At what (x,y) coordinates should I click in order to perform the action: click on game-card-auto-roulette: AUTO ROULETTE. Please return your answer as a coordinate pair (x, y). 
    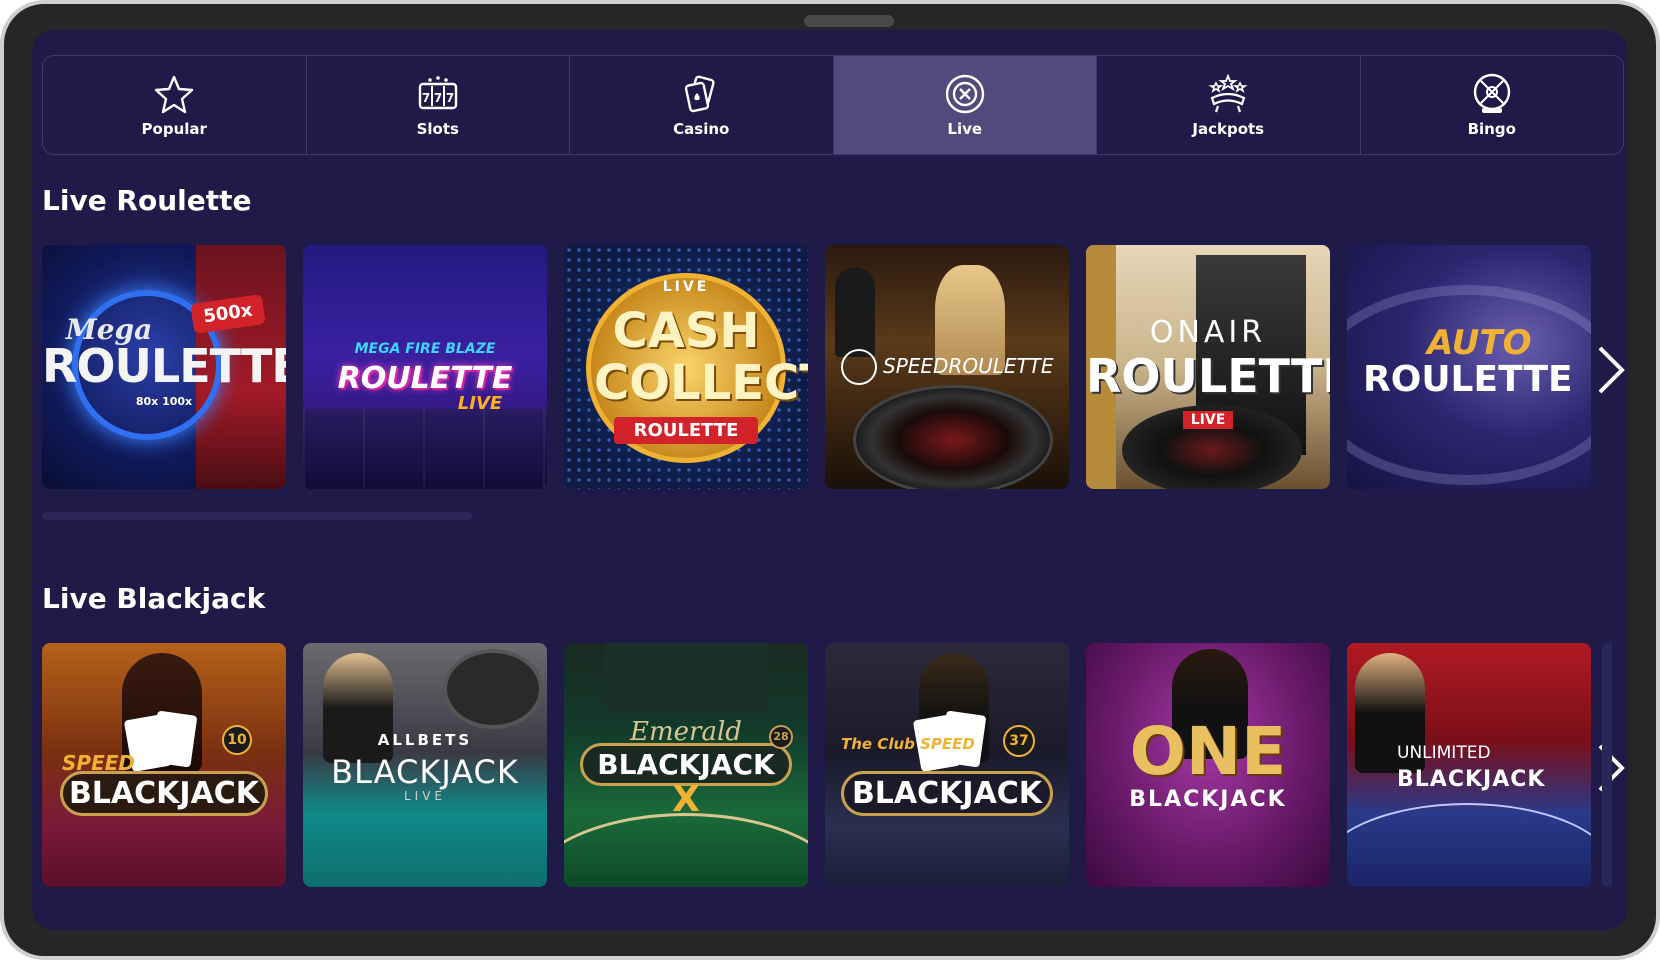
    Looking at the image, I should click on (1469, 367).